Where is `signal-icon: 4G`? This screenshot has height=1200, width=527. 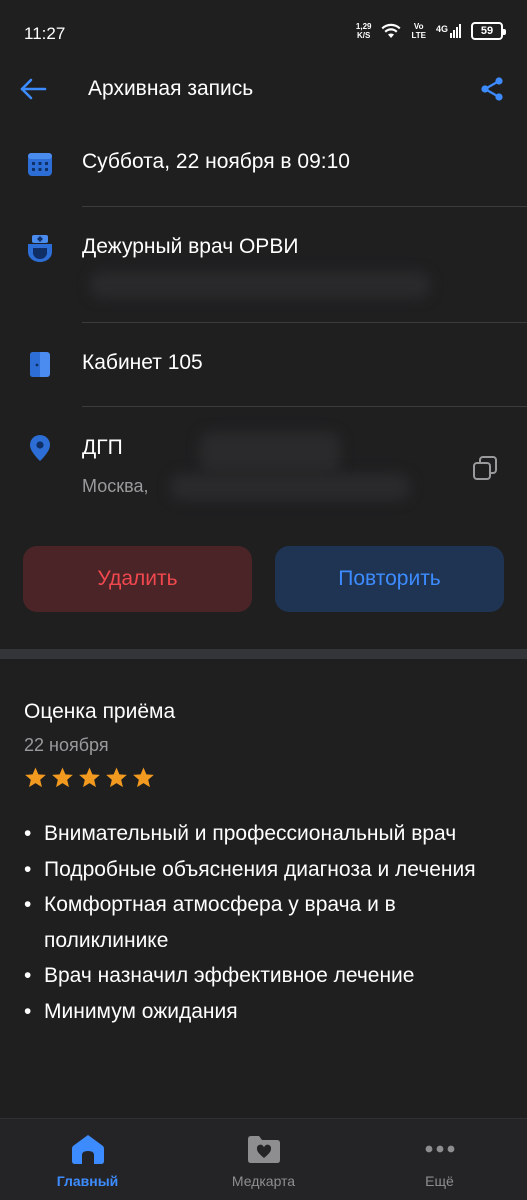
signal-icon: 4G is located at coordinates (448, 31).